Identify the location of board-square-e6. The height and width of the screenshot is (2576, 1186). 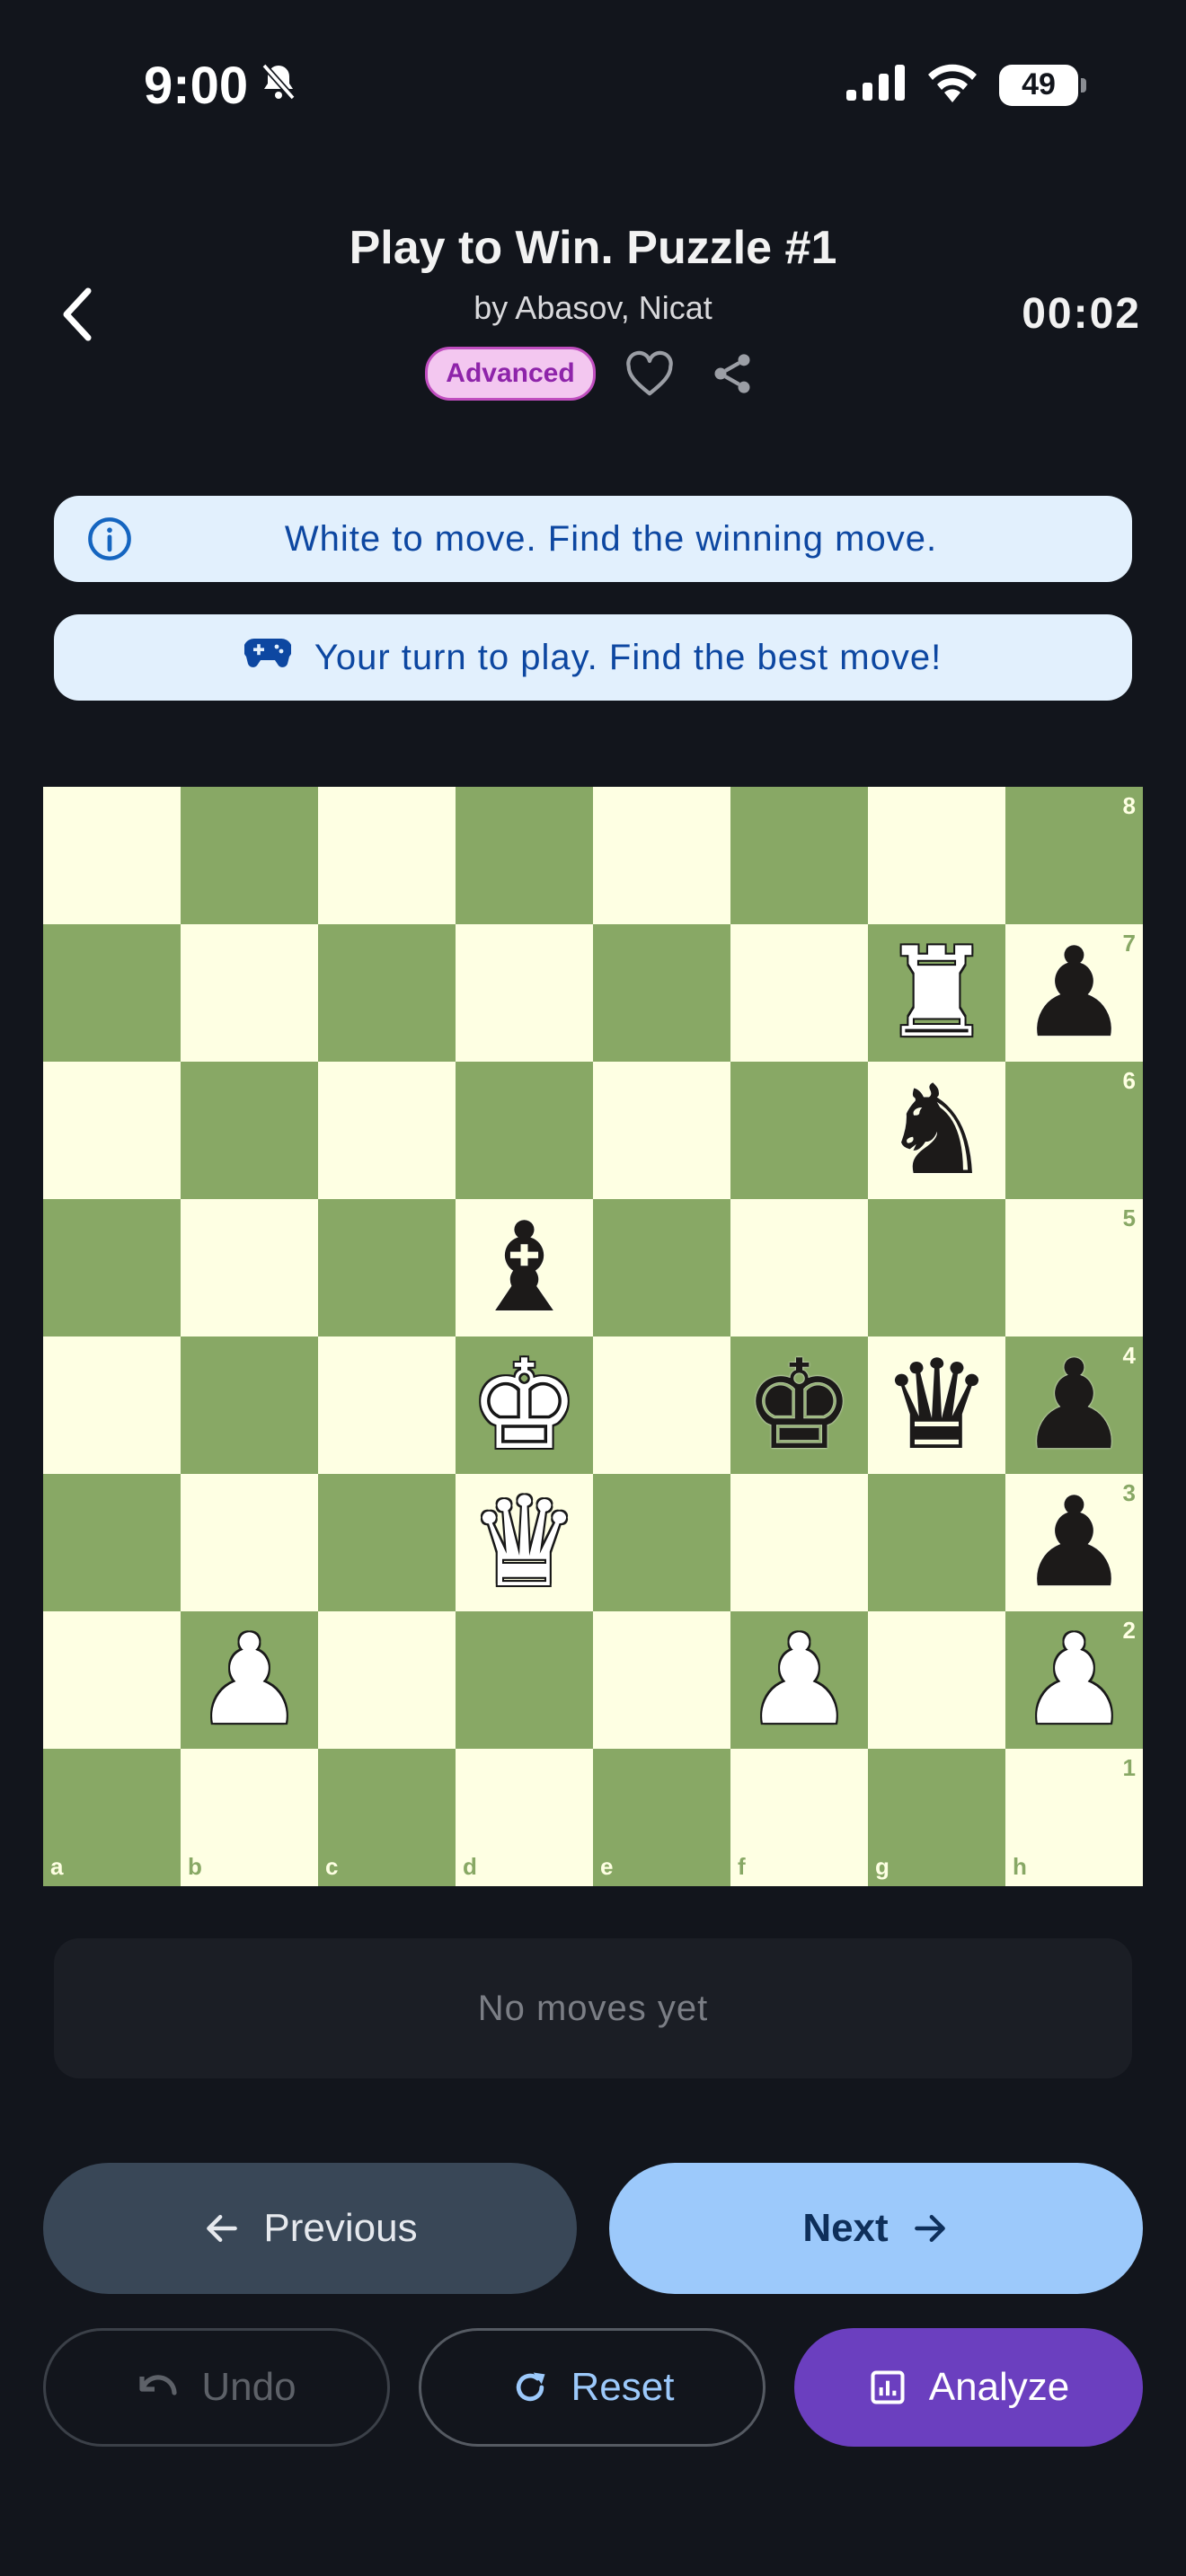
(661, 1130).